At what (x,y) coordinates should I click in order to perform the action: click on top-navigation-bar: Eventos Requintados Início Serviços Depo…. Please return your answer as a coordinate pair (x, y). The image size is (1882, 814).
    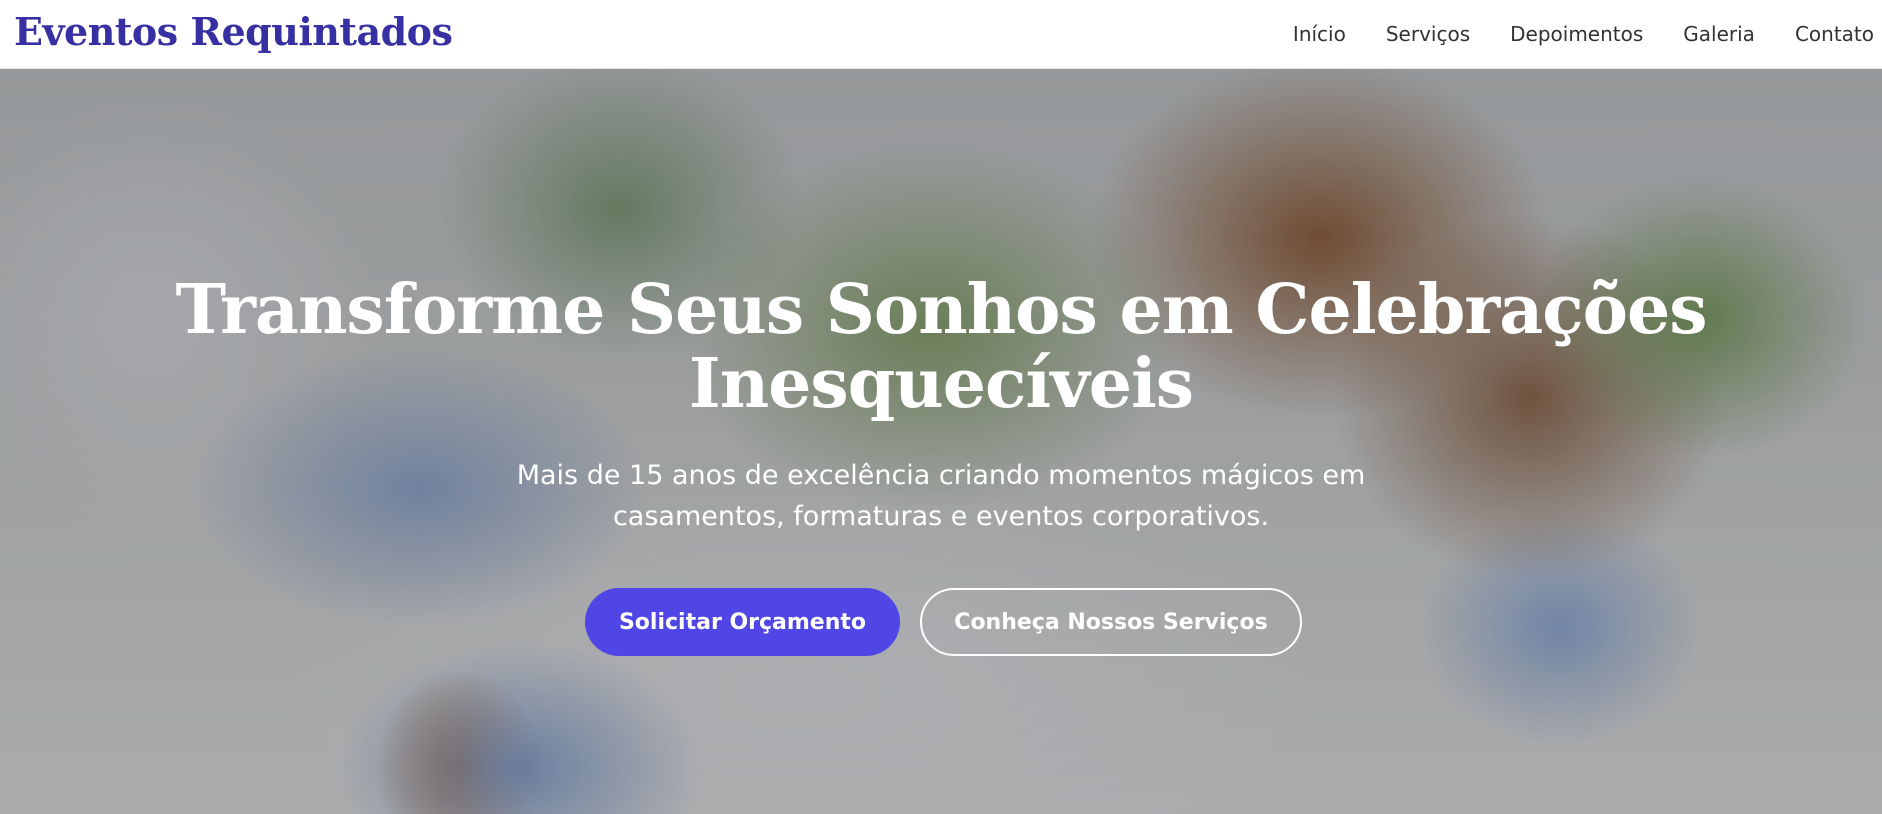
    Looking at the image, I should click on (941, 34).